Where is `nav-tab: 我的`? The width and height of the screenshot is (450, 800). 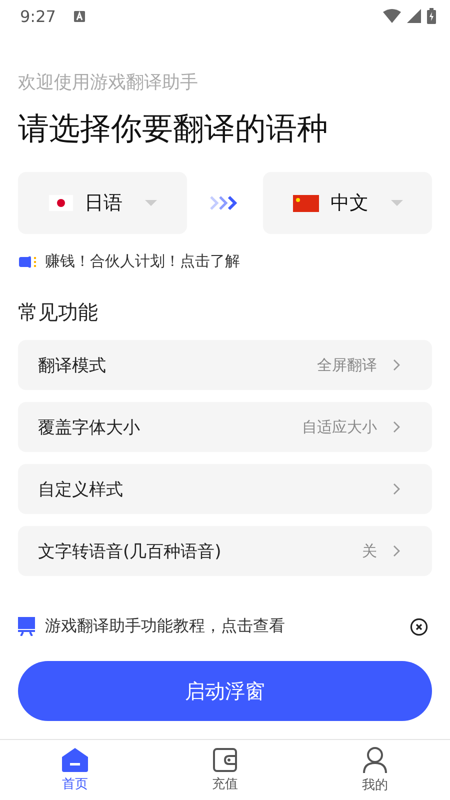
nav-tab: 我的 is located at coordinates (375, 770).